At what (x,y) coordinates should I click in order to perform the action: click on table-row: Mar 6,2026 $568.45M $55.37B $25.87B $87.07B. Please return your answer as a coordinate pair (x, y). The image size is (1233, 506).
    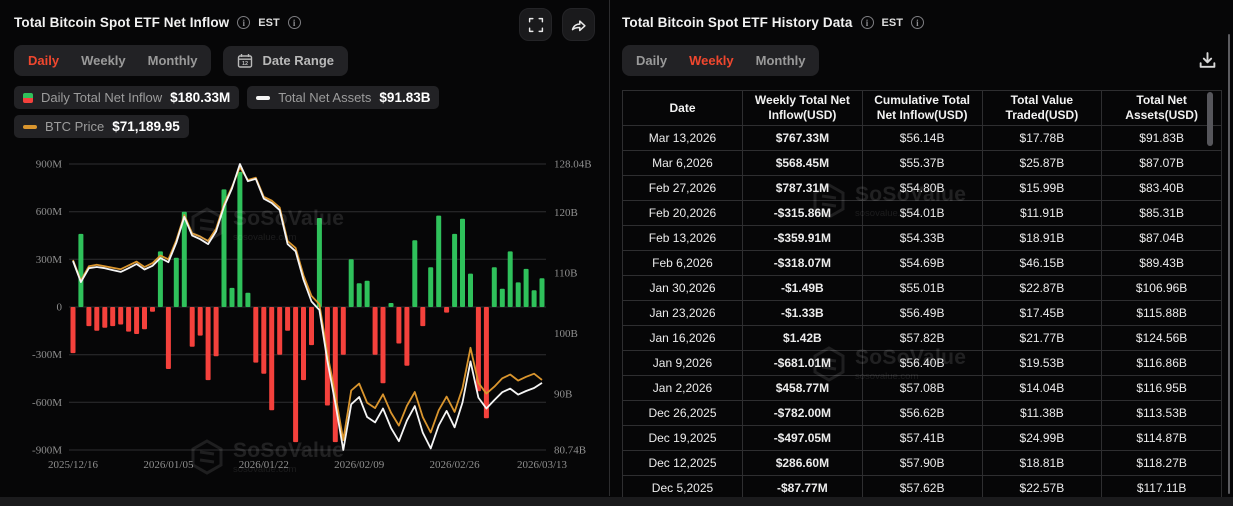
    Looking at the image, I should click on (922, 163).